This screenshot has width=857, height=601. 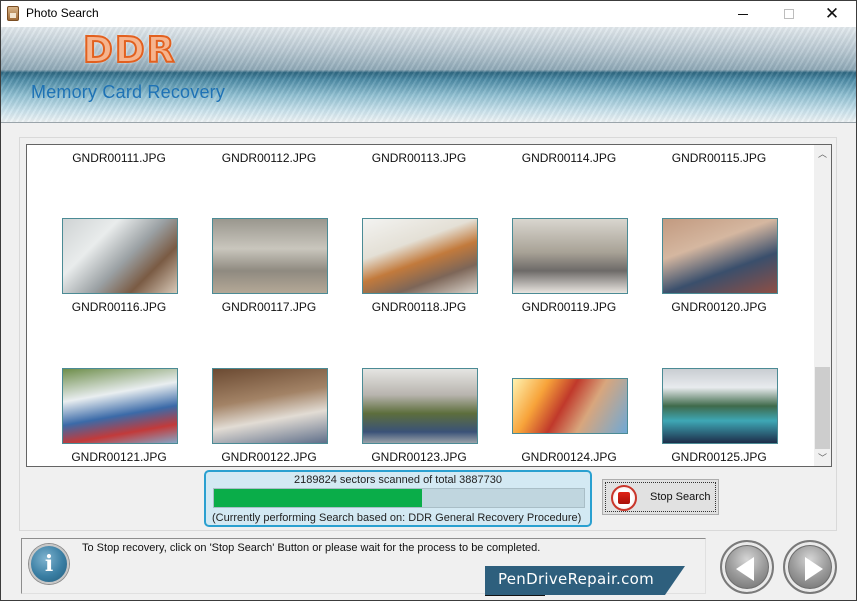 I want to click on maximize-icon, so click(x=789, y=14).